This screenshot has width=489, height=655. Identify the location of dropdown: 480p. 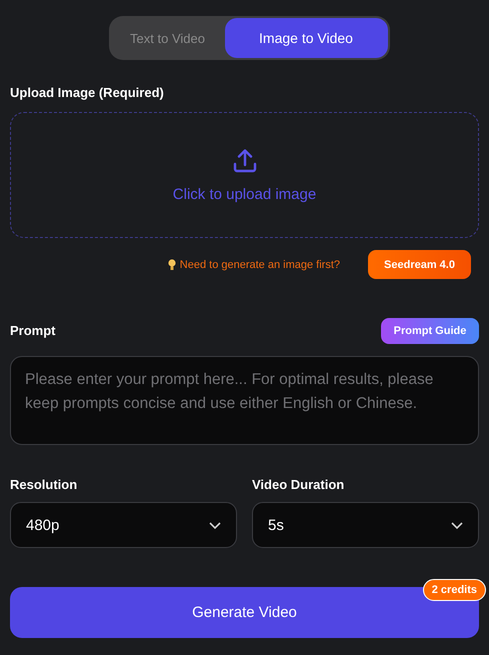
(123, 525).